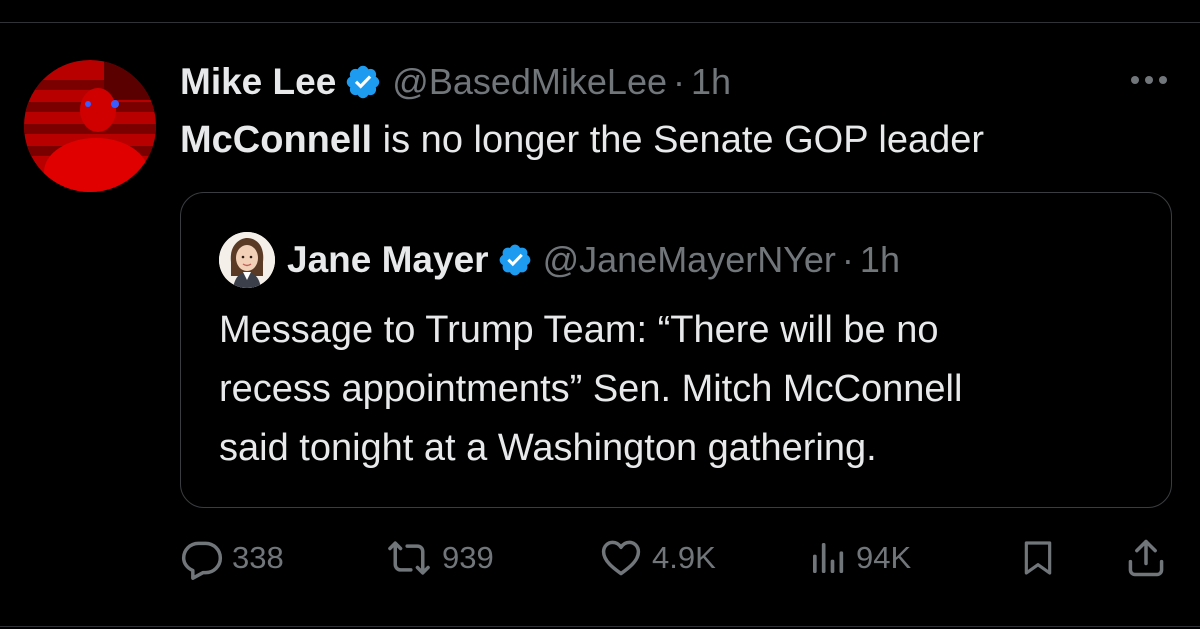 The image size is (1200, 629). I want to click on share-button, so click(1146, 558).